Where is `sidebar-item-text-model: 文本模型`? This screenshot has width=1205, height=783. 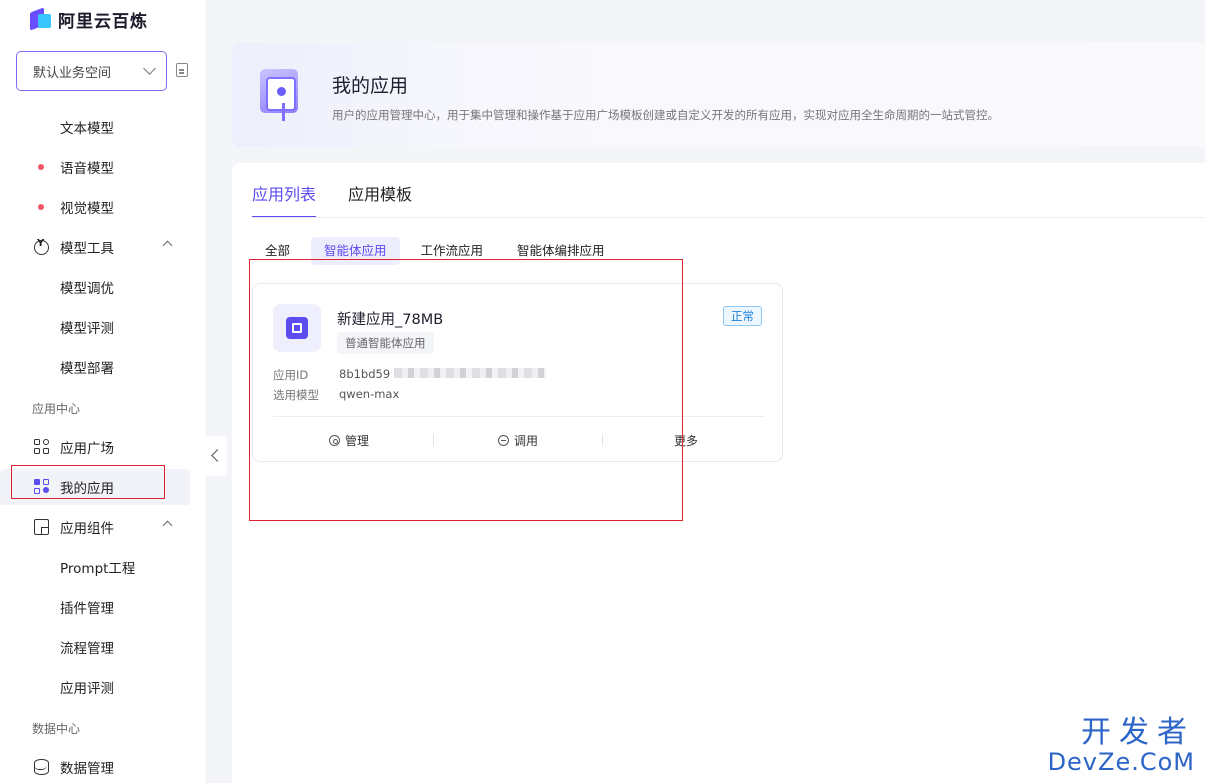 sidebar-item-text-model: 文本模型 is located at coordinates (103, 127).